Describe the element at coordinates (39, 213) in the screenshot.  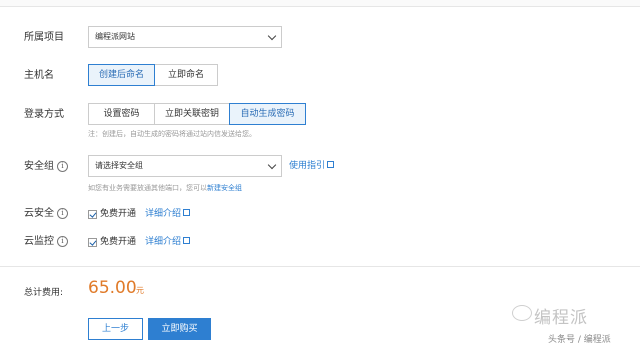
I see `cloud-security-label-text: 云安全` at that location.